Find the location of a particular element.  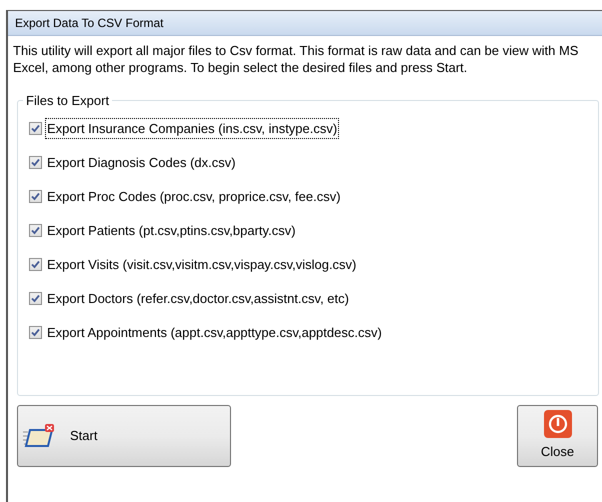

checkbox-label: Export Patients (pt.csv,ptins.csv,bparty.csv) is located at coordinates (171, 231).